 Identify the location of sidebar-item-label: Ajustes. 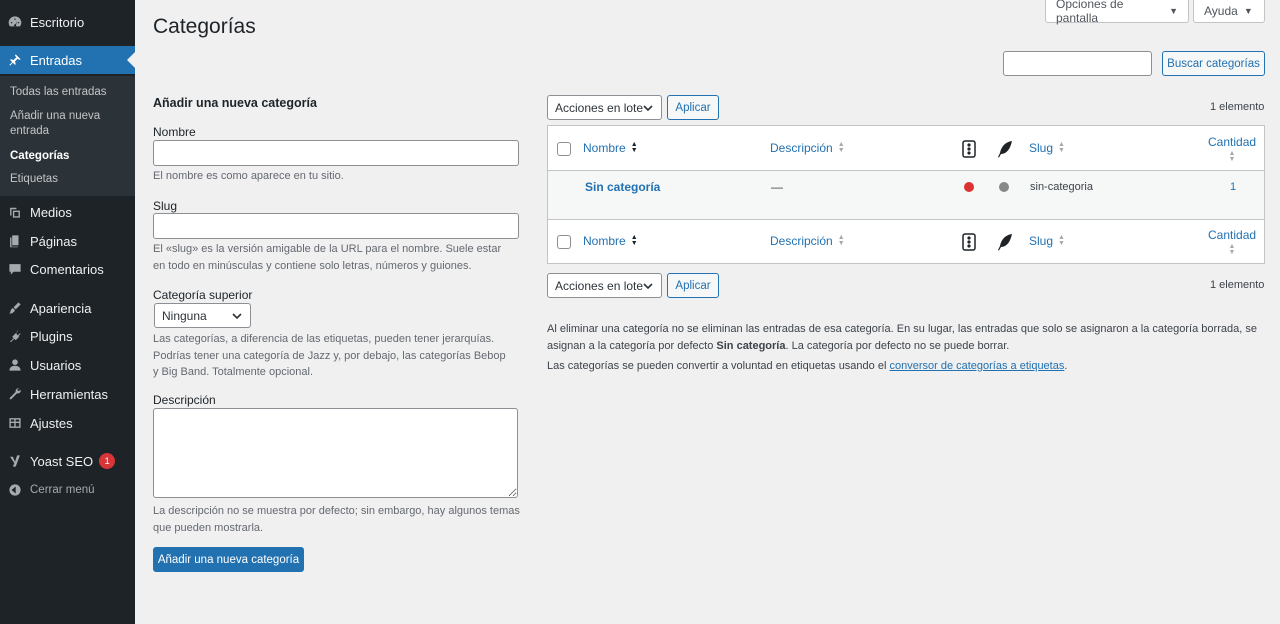
(51, 423).